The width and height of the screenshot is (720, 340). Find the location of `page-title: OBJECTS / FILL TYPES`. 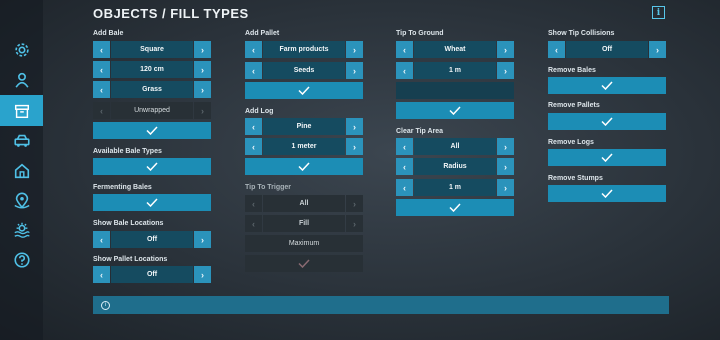

page-title: OBJECTS / FILL TYPES is located at coordinates (171, 13).